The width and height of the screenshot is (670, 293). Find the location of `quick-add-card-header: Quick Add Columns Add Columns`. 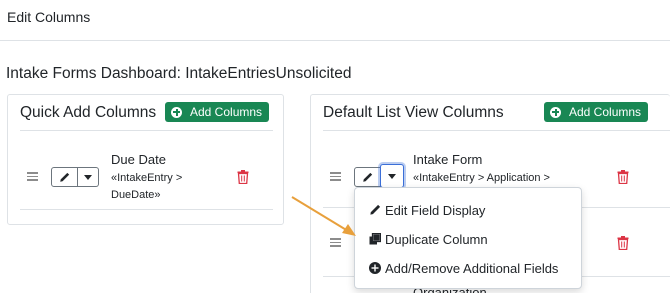

quick-add-card-header: Quick Add Columns Add Columns is located at coordinates (145, 112).